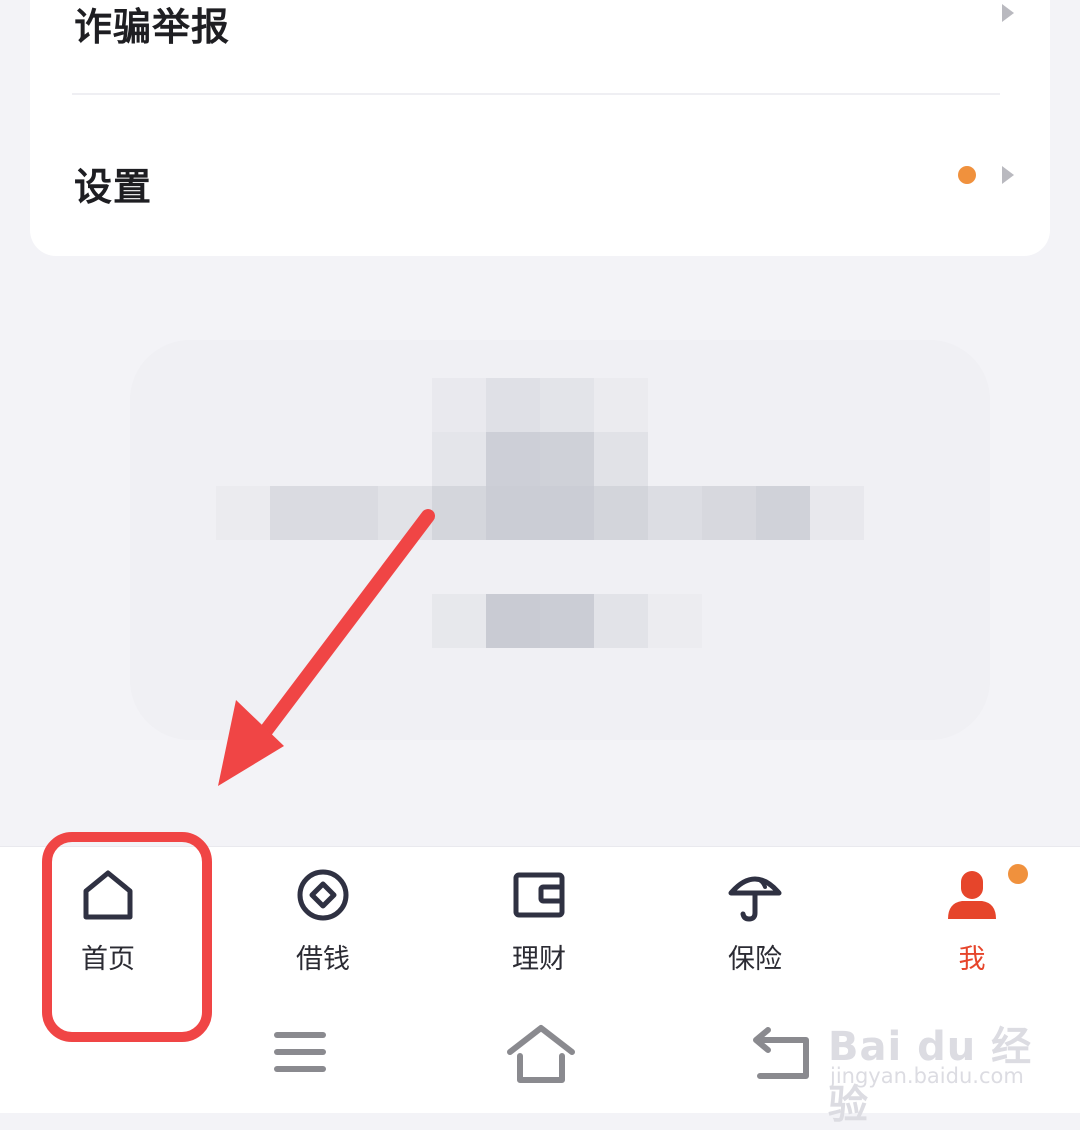 The image size is (1080, 1130). I want to click on wallet-icon, so click(539, 895).